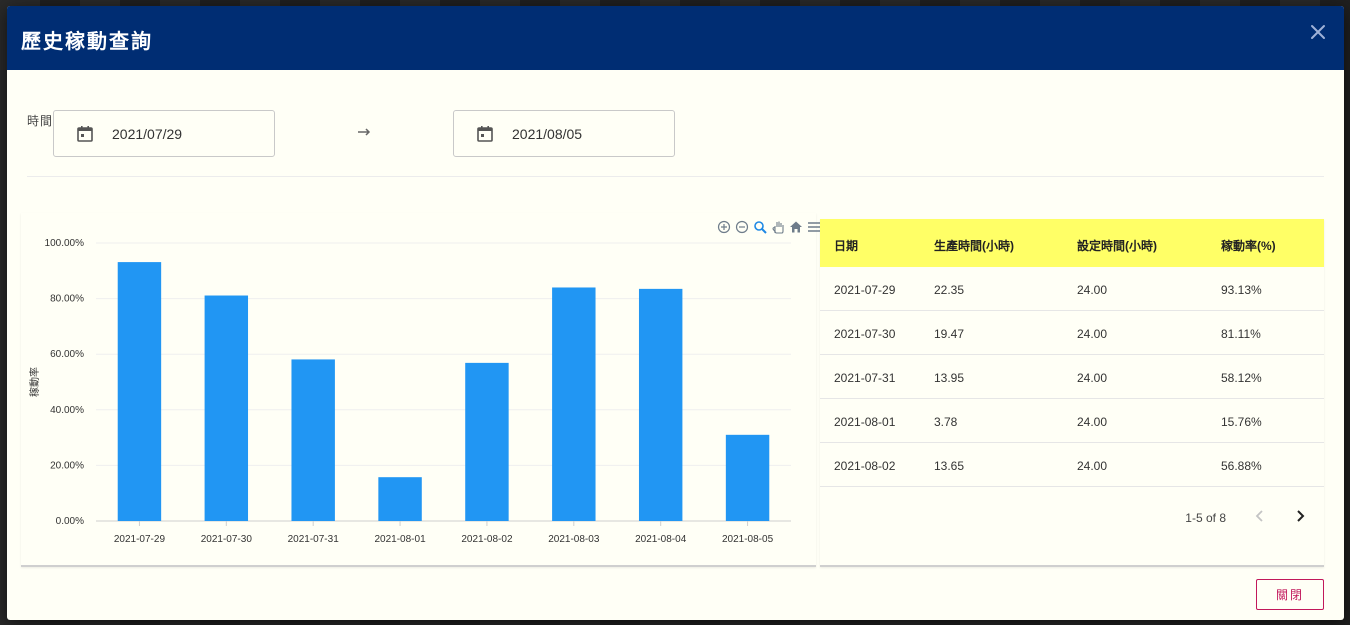 Image resolution: width=1350 pixels, height=625 pixels. Describe the element at coordinates (675, 38) in the screenshot. I see `dialog-header: 歷史稼動查詢` at that location.